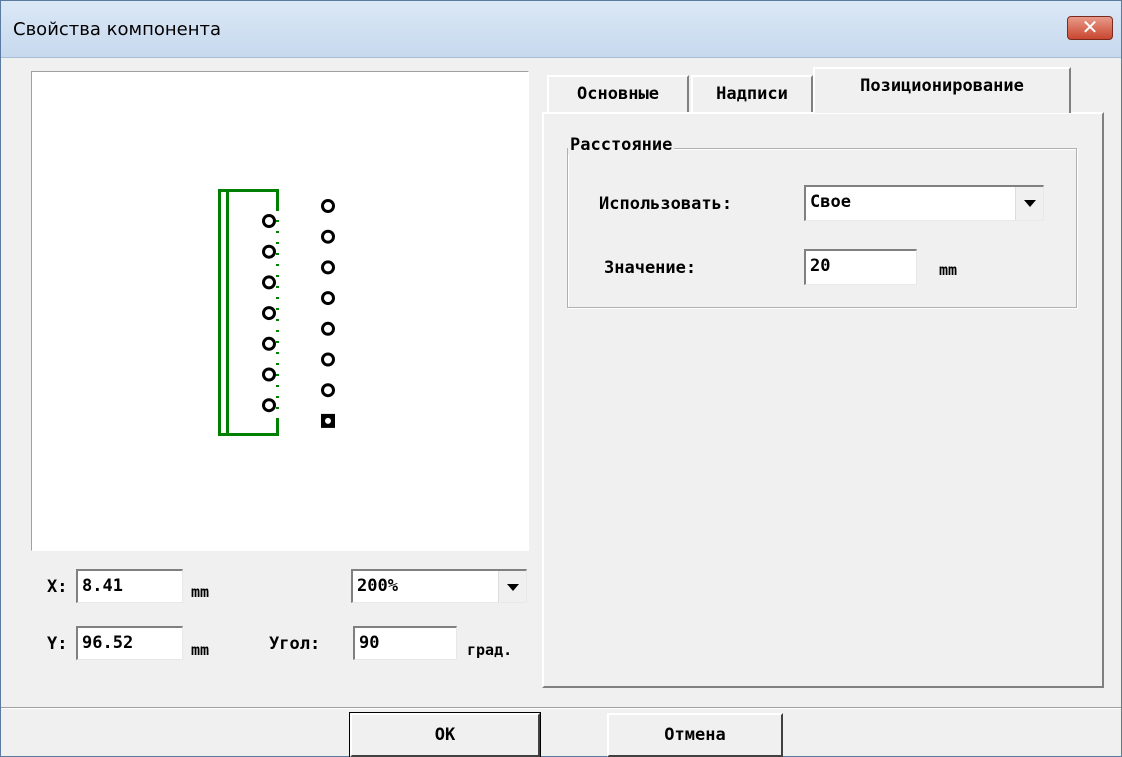 The width and height of the screenshot is (1122, 757). I want to click on use-label: Использовать:, so click(666, 204).